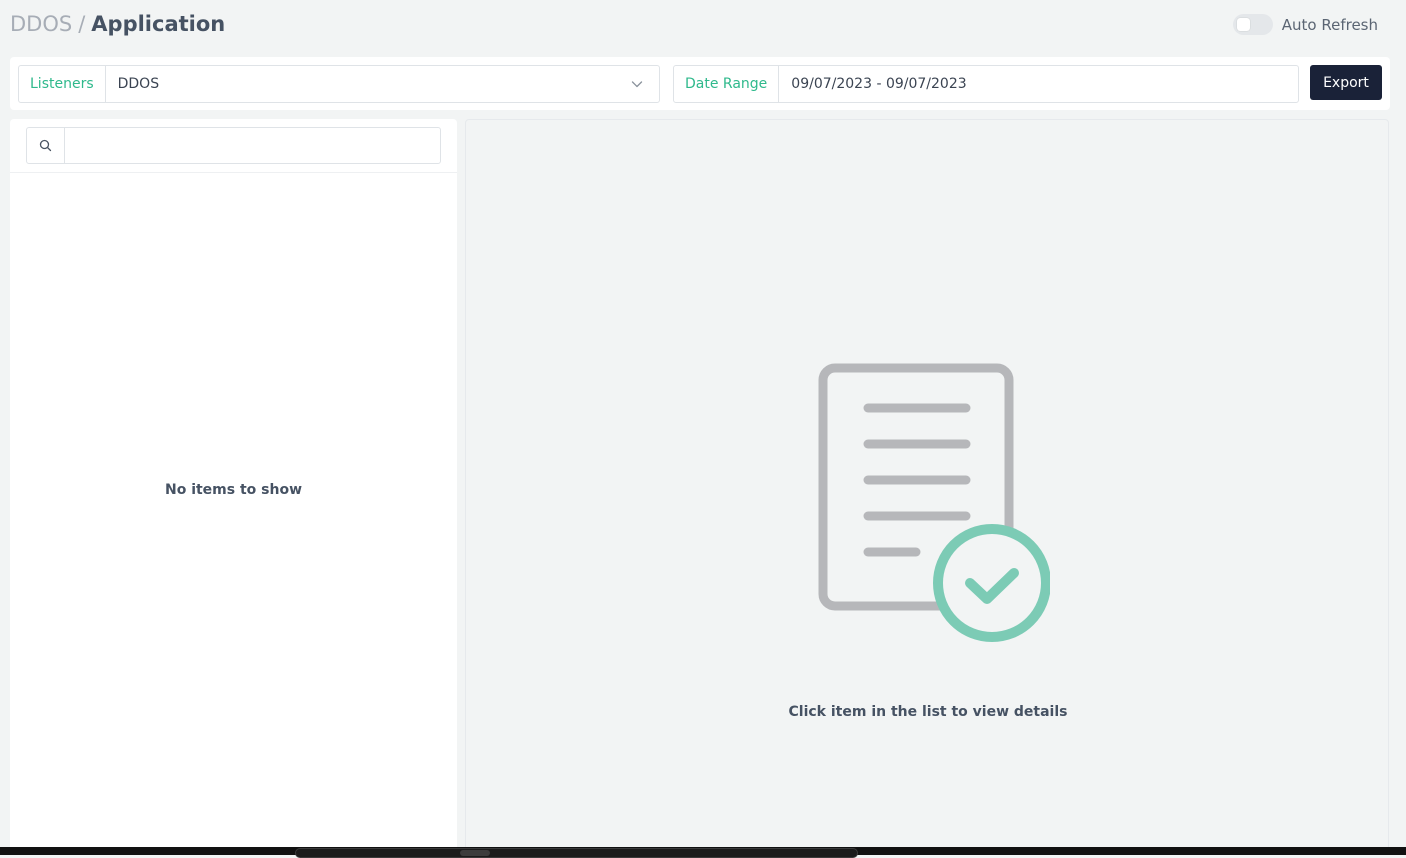  What do you see at coordinates (233, 172) in the screenshot?
I see `divider` at bounding box center [233, 172].